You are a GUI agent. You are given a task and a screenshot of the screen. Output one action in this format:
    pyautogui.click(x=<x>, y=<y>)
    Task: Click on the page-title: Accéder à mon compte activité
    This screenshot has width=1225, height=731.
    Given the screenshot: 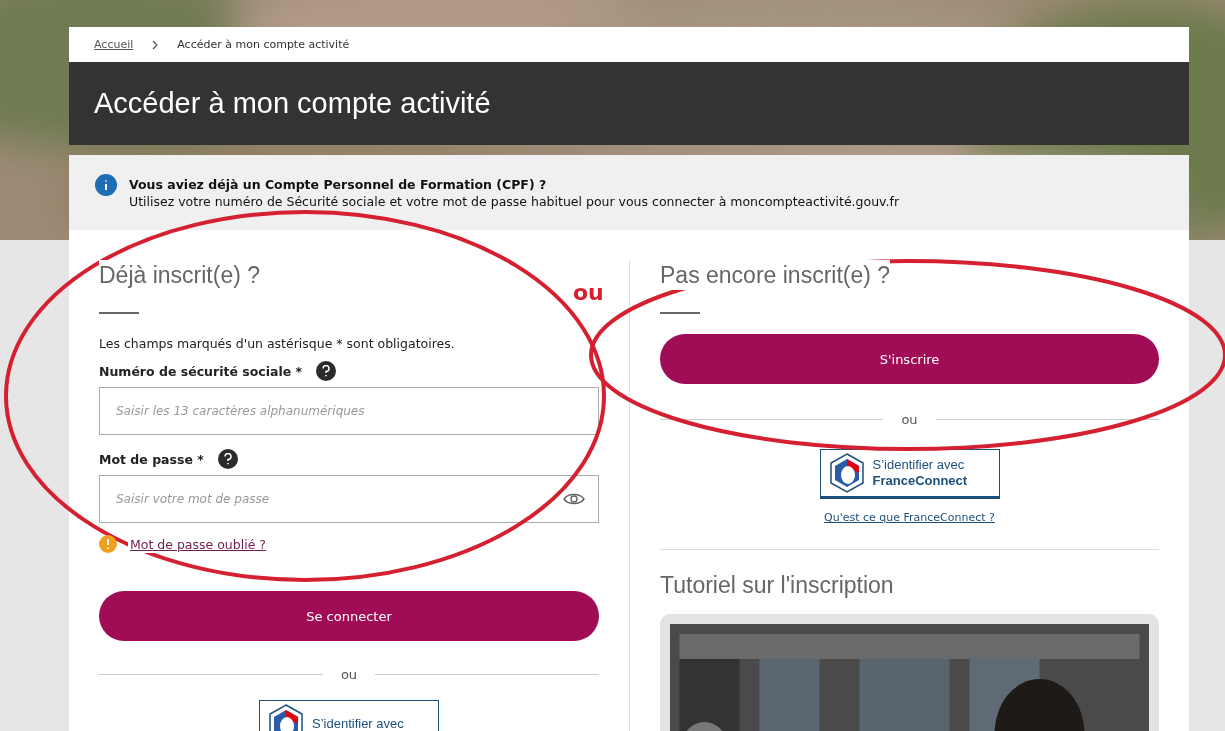 What is the action you would take?
    pyautogui.click(x=292, y=103)
    